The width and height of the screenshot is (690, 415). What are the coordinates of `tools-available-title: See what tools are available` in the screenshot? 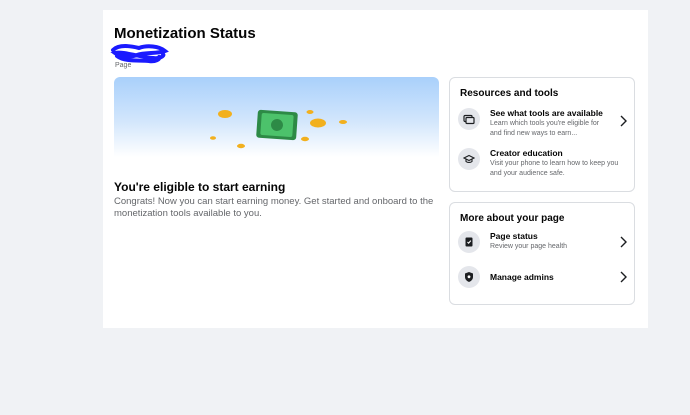 It's located at (546, 113).